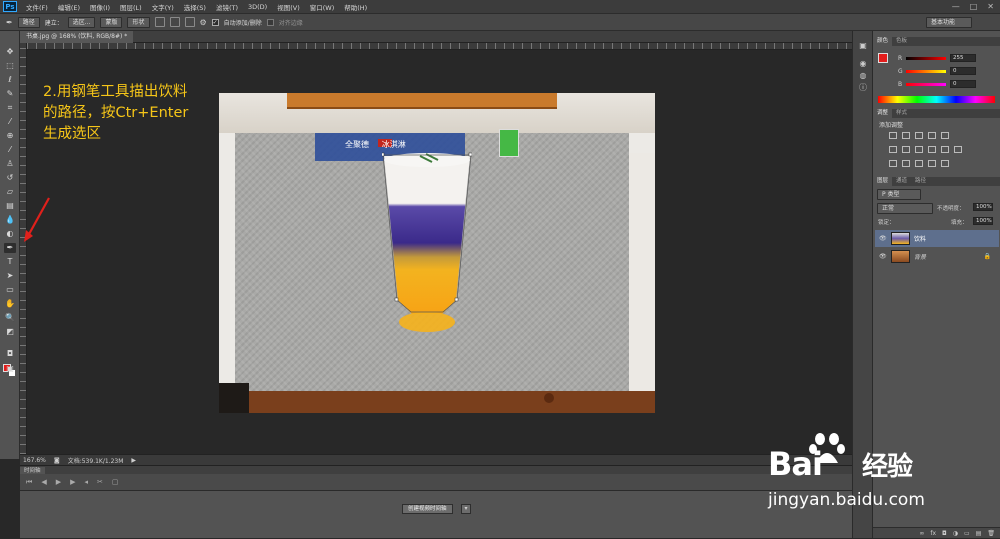  I want to click on menu-edit: 编辑(E), so click(69, 7).